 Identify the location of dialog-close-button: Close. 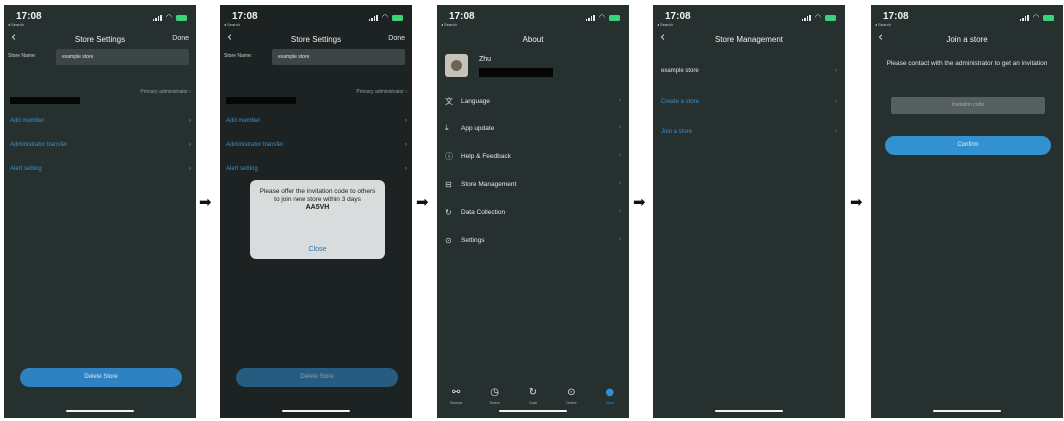
(317, 249).